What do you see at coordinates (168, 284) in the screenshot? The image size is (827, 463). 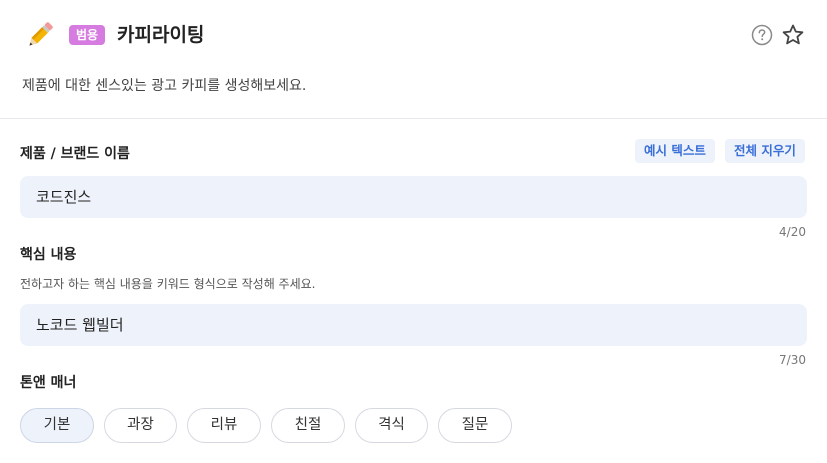 I see `key-content-helper: 전하고자 하는 핵심 내용을 키워드 형식으로 작성해 주세요.` at bounding box center [168, 284].